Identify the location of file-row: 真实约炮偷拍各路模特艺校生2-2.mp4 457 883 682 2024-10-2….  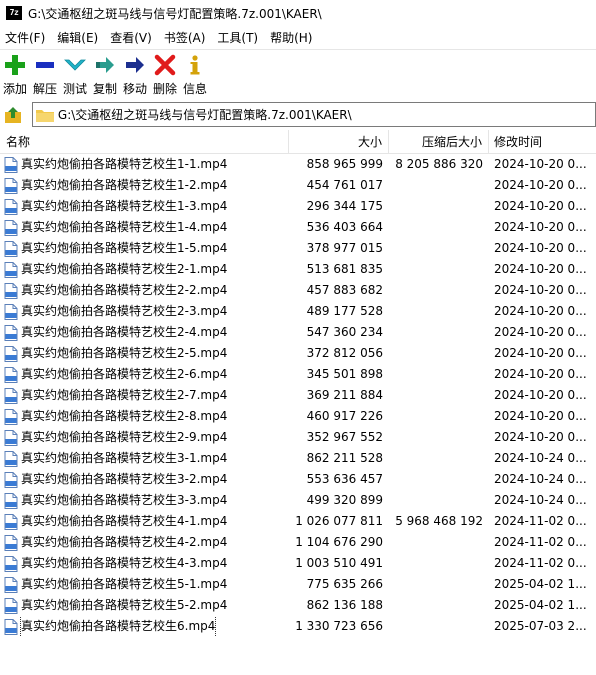
(298, 290).